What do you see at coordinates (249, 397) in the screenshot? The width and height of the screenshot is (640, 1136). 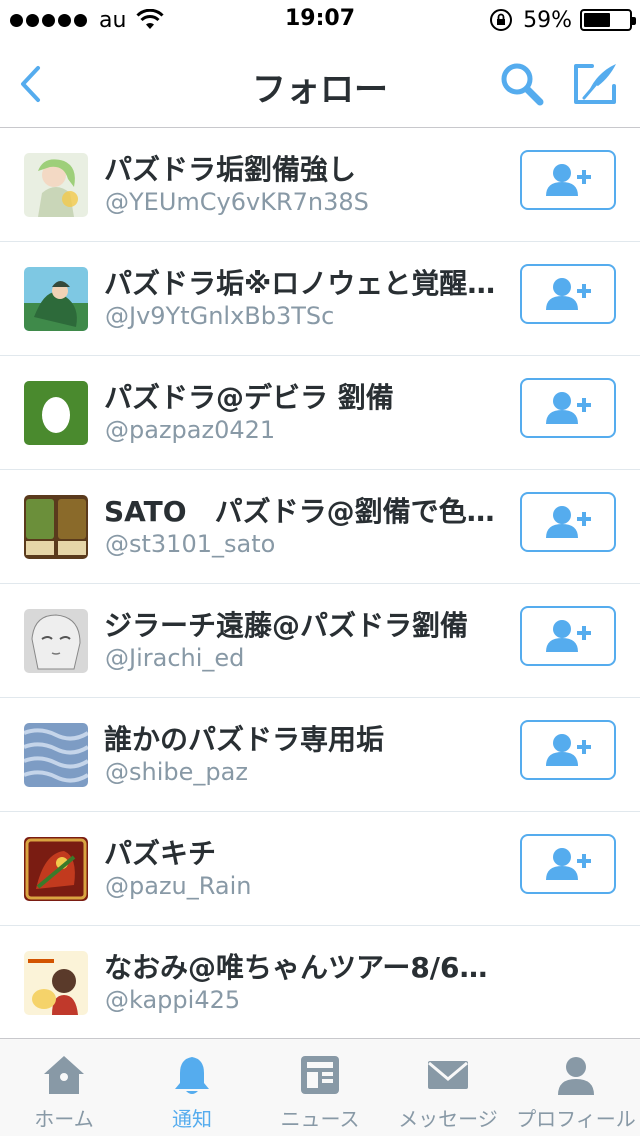 I see `user-name: パズドラ@デビラ 劉備` at bounding box center [249, 397].